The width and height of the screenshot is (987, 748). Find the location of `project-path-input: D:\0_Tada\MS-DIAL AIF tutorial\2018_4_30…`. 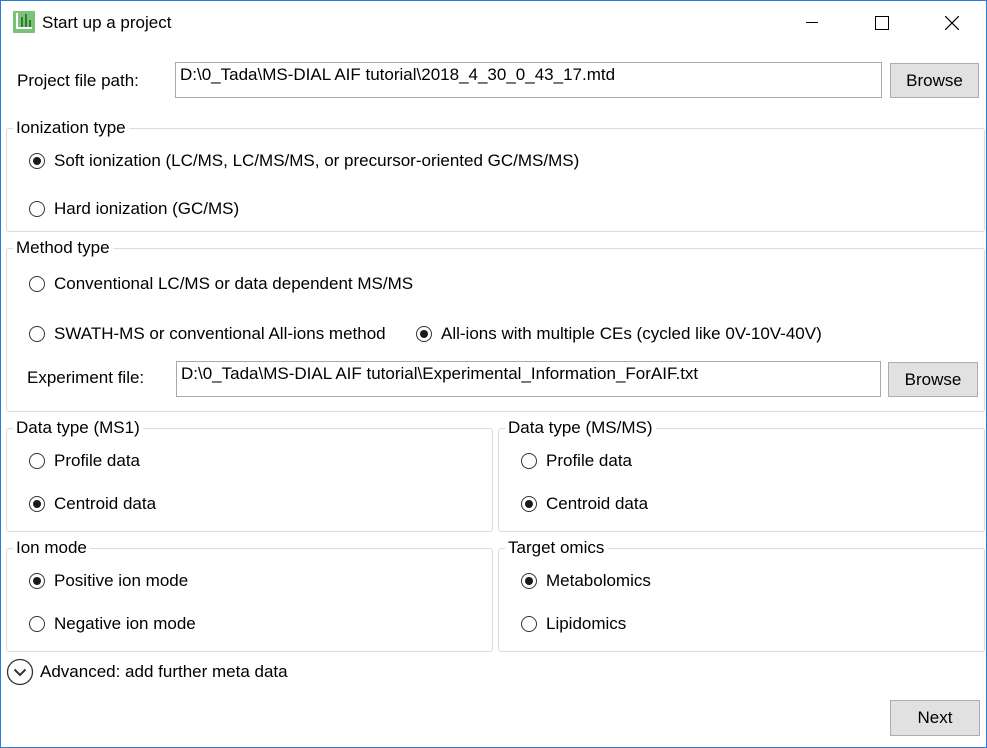

project-path-input: D:\0_Tada\MS-DIAL AIF tutorial\2018_4_30… is located at coordinates (528, 80).